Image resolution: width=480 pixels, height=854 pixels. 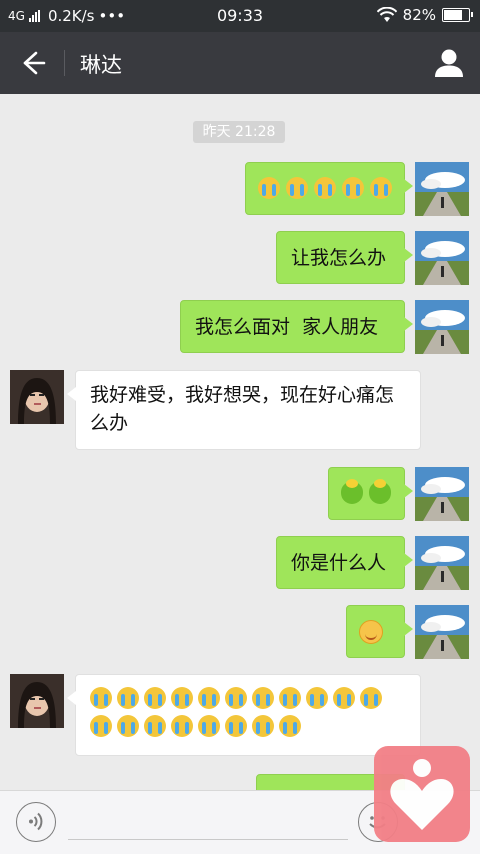 I want to click on battery-percent: 82%, so click(x=419, y=15).